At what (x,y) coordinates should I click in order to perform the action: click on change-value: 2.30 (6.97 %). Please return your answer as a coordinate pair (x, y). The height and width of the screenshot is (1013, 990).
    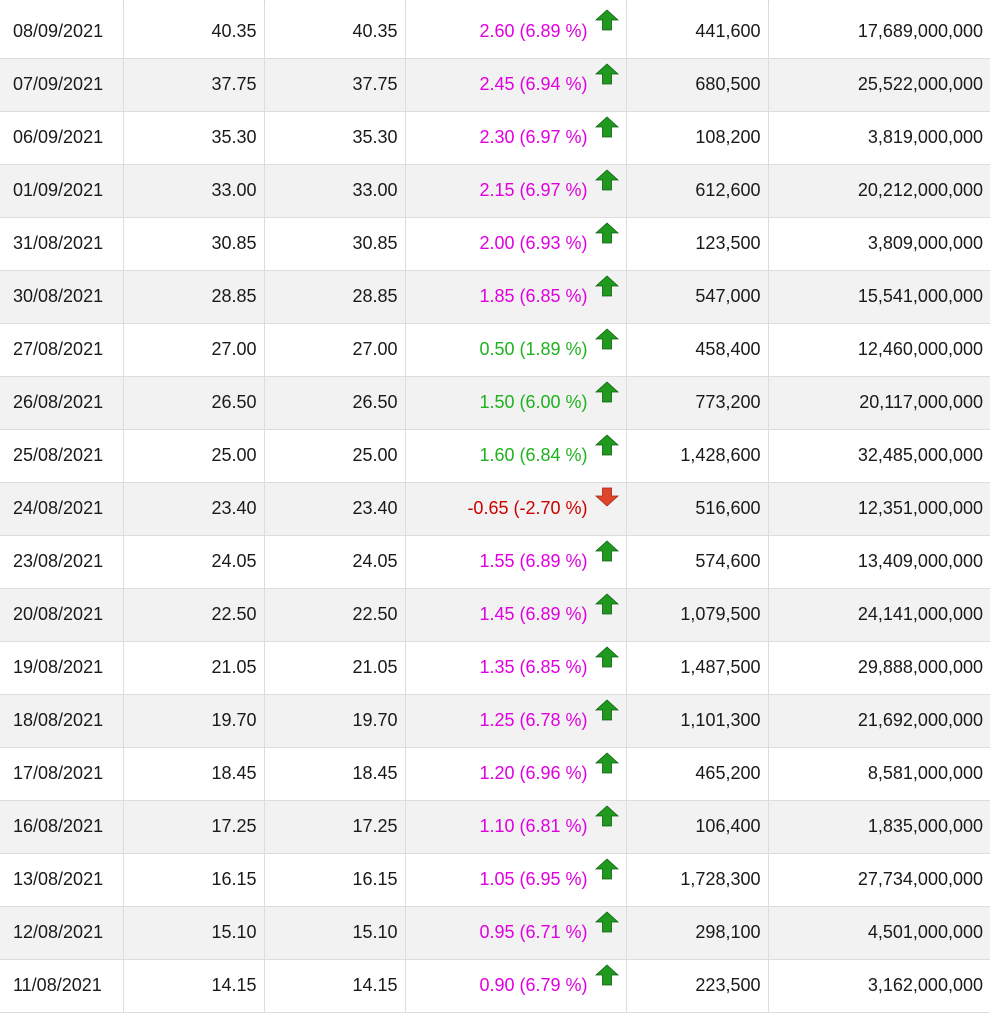
    Looking at the image, I should click on (533, 137).